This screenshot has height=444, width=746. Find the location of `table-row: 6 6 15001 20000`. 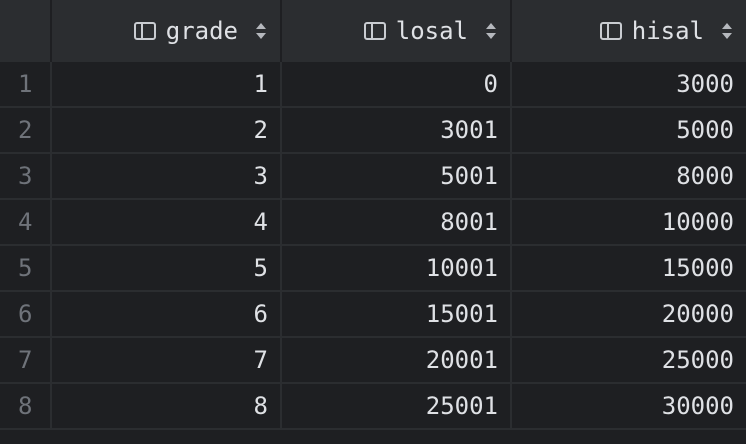

table-row: 6 6 15001 20000 is located at coordinates (373, 315).